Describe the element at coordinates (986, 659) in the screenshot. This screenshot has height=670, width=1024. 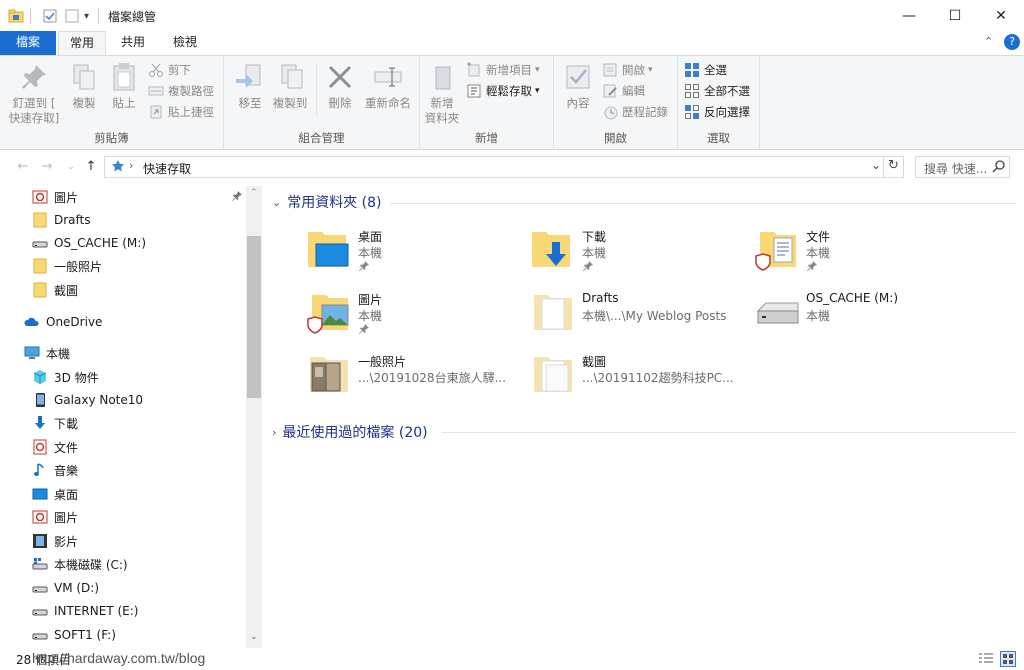
I see `details-view-icon` at that location.